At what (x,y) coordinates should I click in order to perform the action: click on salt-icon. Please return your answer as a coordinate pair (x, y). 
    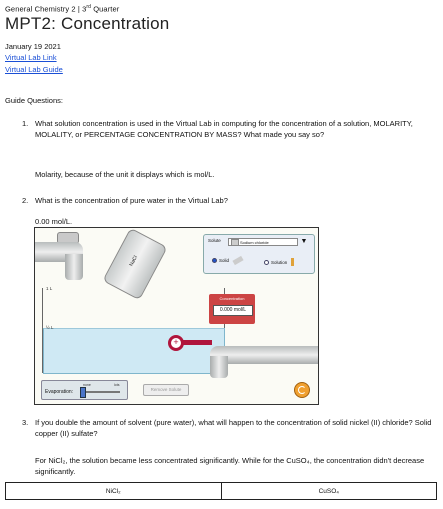
    Looking at the image, I should click on (235, 243).